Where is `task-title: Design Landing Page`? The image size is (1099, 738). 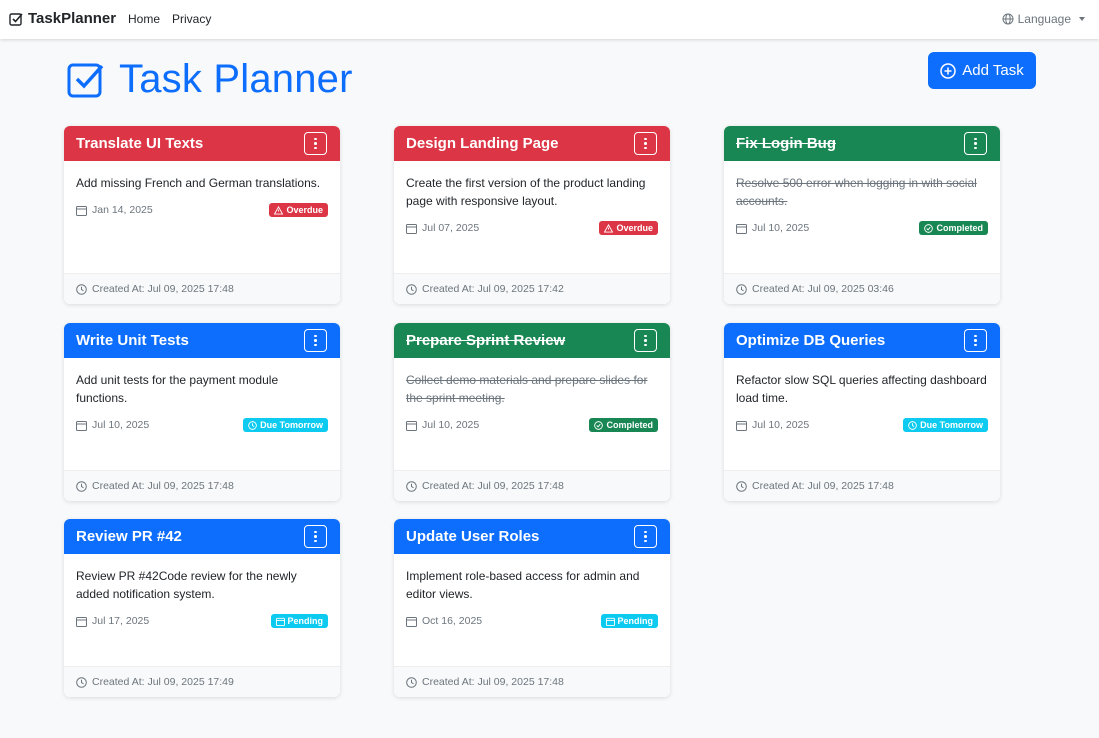 task-title: Design Landing Page is located at coordinates (482, 143).